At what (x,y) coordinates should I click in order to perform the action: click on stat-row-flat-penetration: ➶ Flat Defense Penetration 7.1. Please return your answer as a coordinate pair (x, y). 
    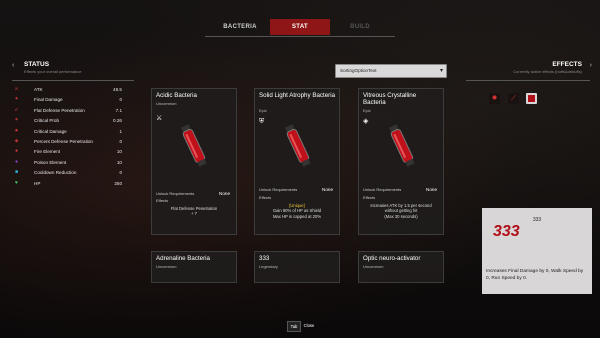
    Looking at the image, I should click on (67, 112).